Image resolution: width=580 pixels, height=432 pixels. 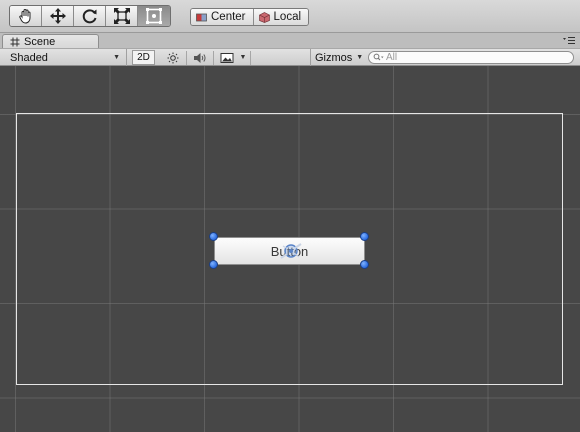 I want to click on audio-toggle, so click(x=200, y=57).